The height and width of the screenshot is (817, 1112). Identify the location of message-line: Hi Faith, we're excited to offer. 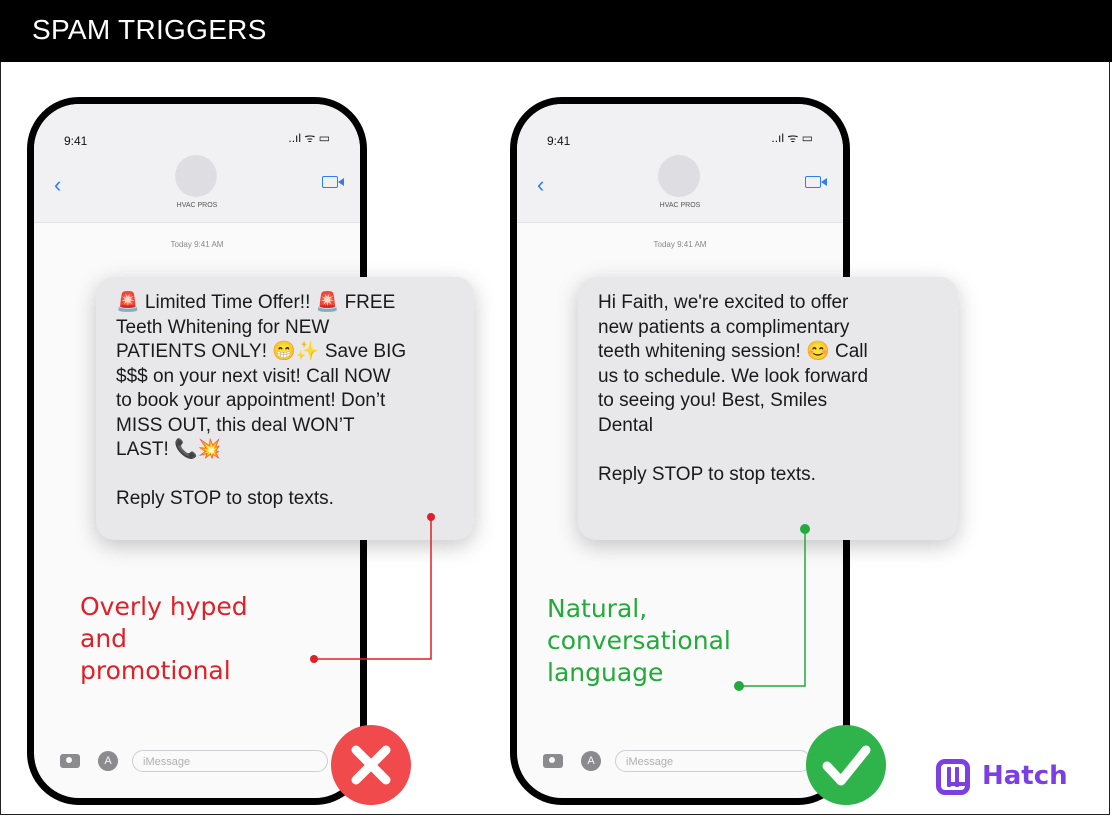
(723, 302).